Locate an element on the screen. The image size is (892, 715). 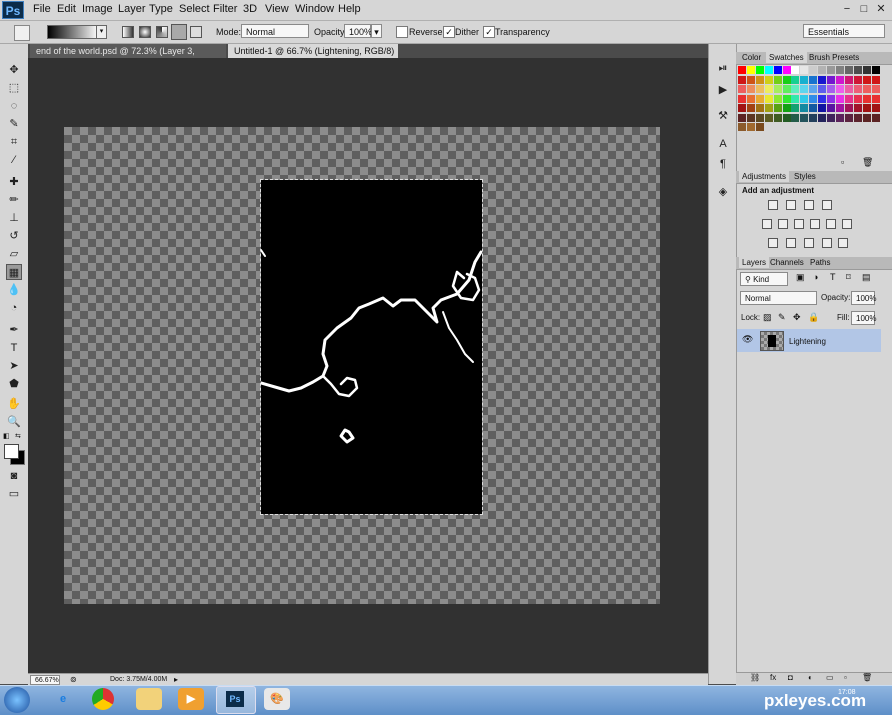
type-tool-icon: T is located at coordinates (14, 348).